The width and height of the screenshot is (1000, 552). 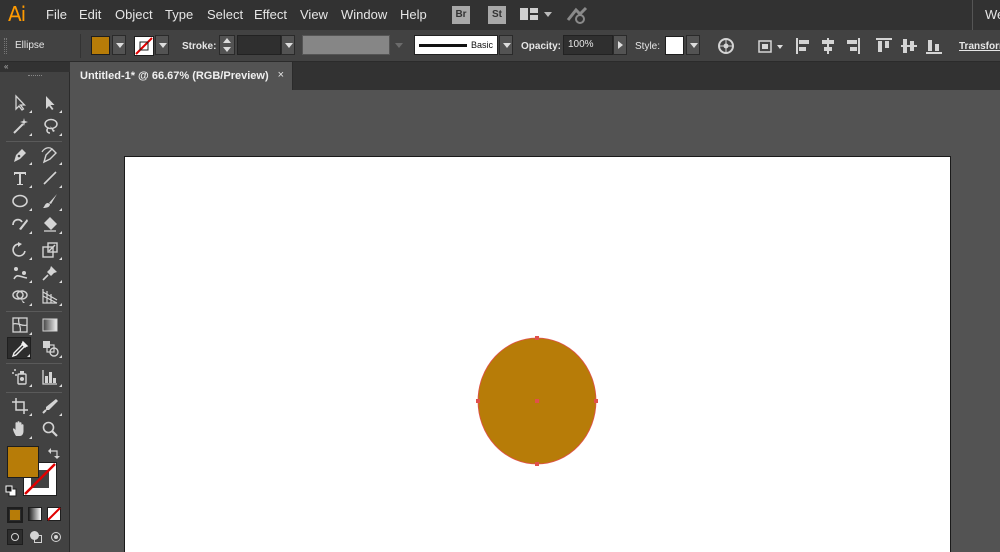 What do you see at coordinates (5, 46) in the screenshot?
I see `control-bar-grip` at bounding box center [5, 46].